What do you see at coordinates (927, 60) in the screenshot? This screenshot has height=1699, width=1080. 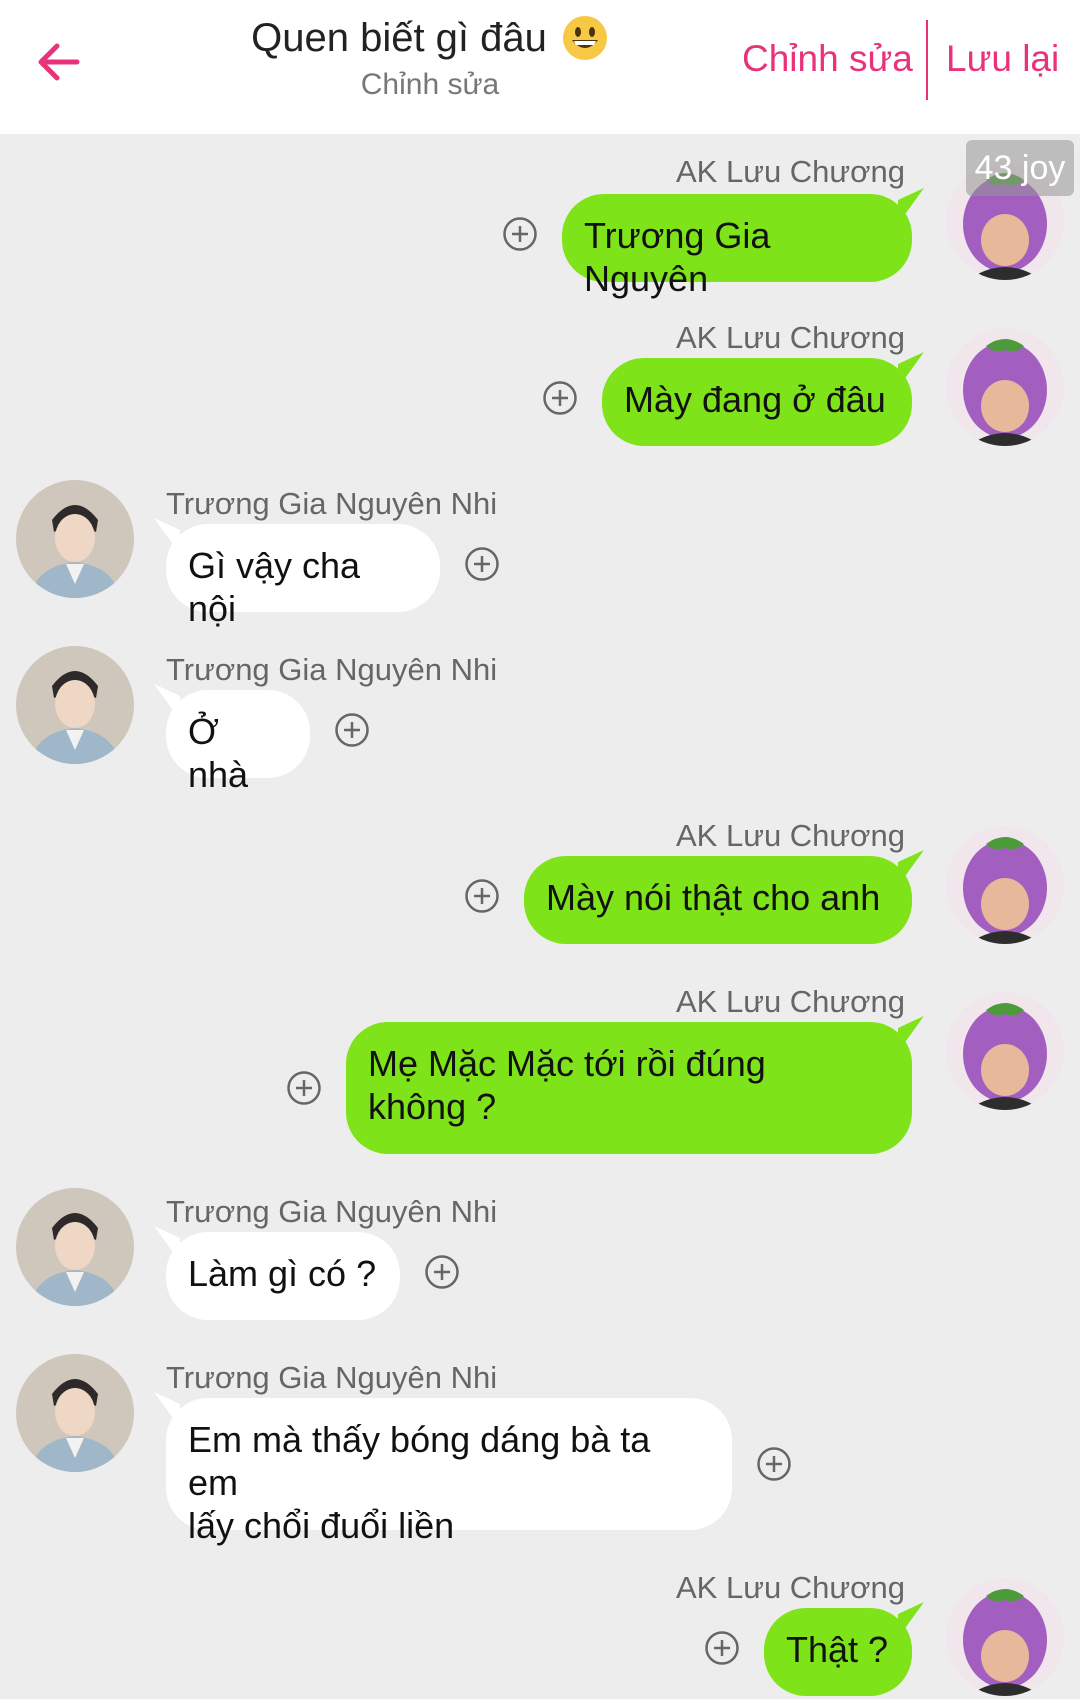 I see `header-divider` at bounding box center [927, 60].